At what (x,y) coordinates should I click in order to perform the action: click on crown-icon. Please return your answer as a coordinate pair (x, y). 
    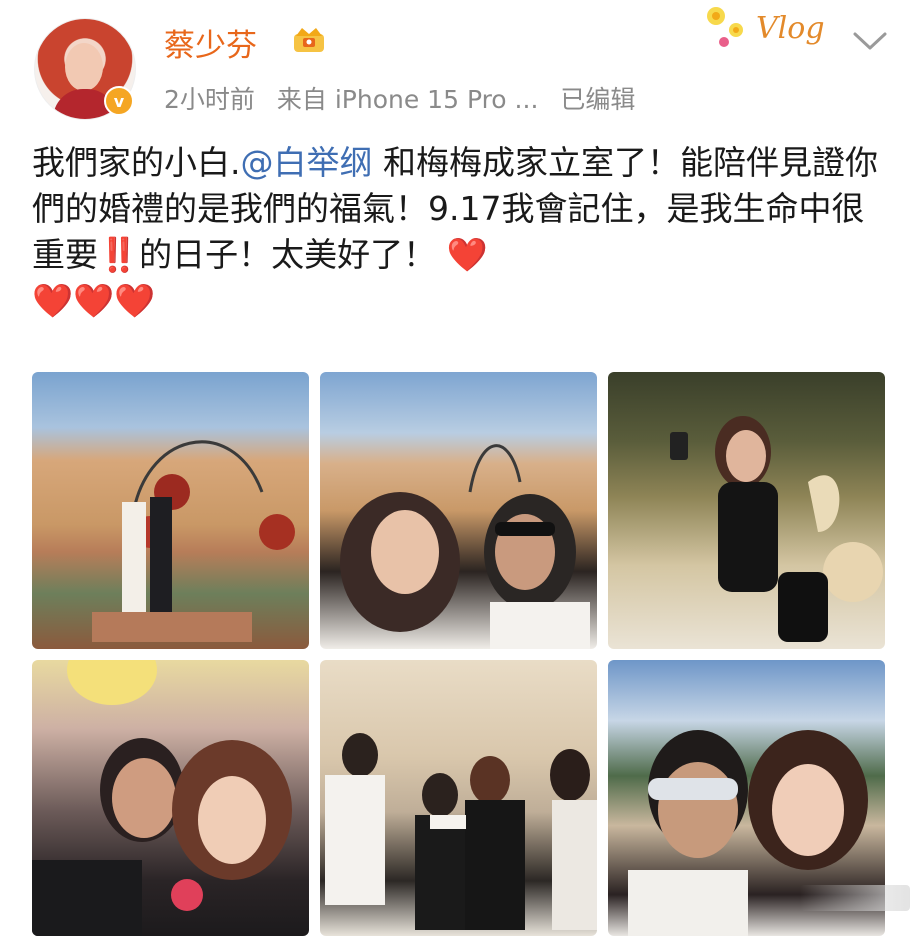
    Looking at the image, I should click on (309, 40).